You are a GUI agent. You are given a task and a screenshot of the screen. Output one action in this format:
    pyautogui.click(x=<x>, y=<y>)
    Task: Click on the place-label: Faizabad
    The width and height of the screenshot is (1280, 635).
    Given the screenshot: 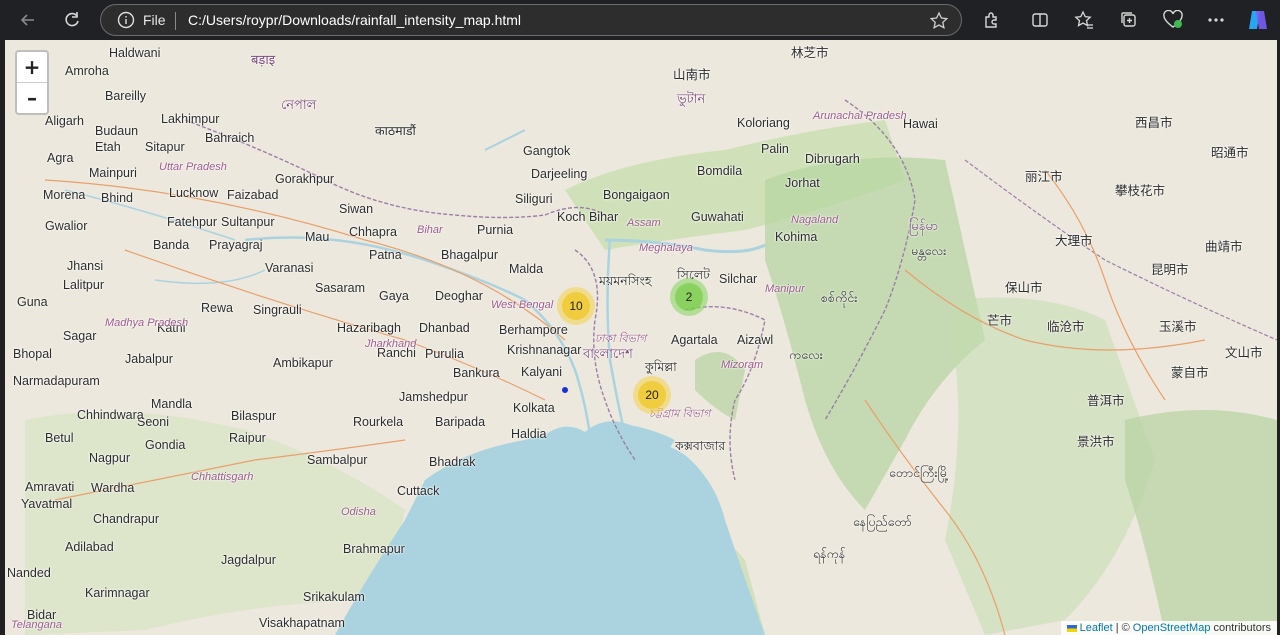 What is the action you would take?
    pyautogui.click(x=253, y=195)
    